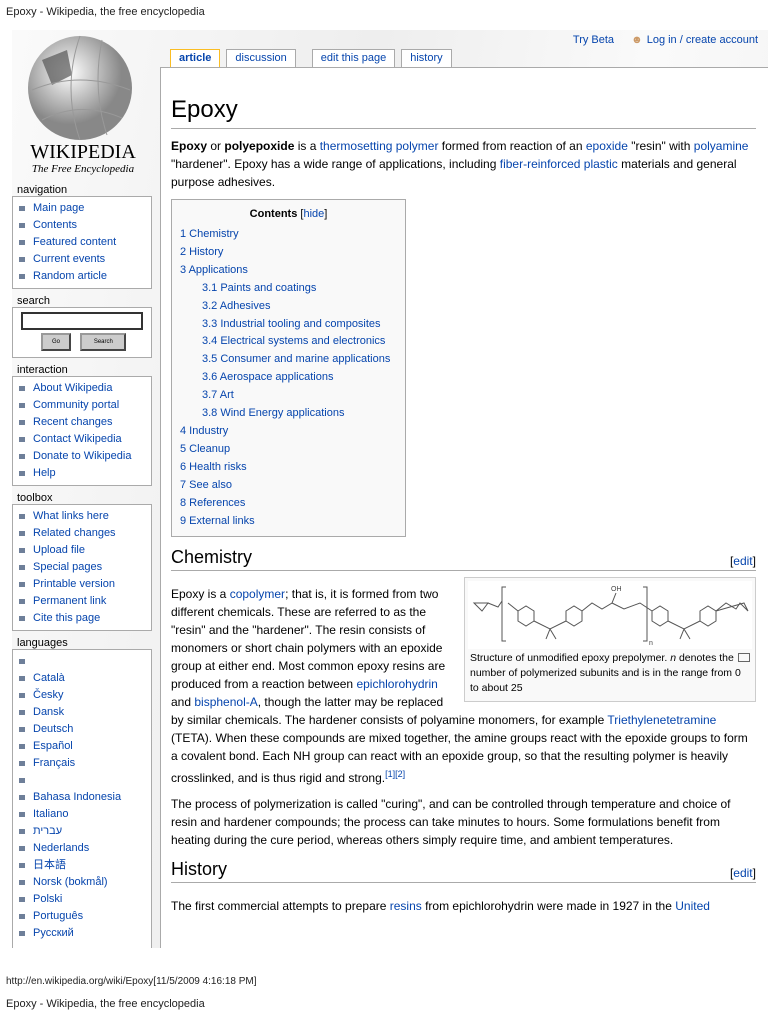 This screenshot has width=768, height=1024. Describe the element at coordinates (85, 388) in the screenshot. I see `sidebar-item-interaction: About Wikipedia` at that location.